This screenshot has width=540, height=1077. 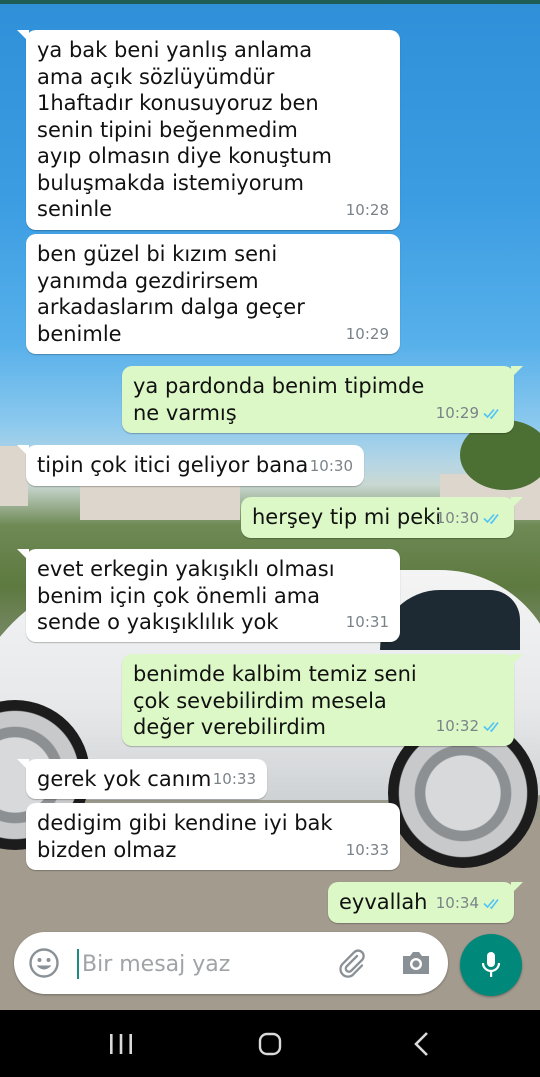 What do you see at coordinates (457, 902) in the screenshot?
I see `message-time: 10:34` at bounding box center [457, 902].